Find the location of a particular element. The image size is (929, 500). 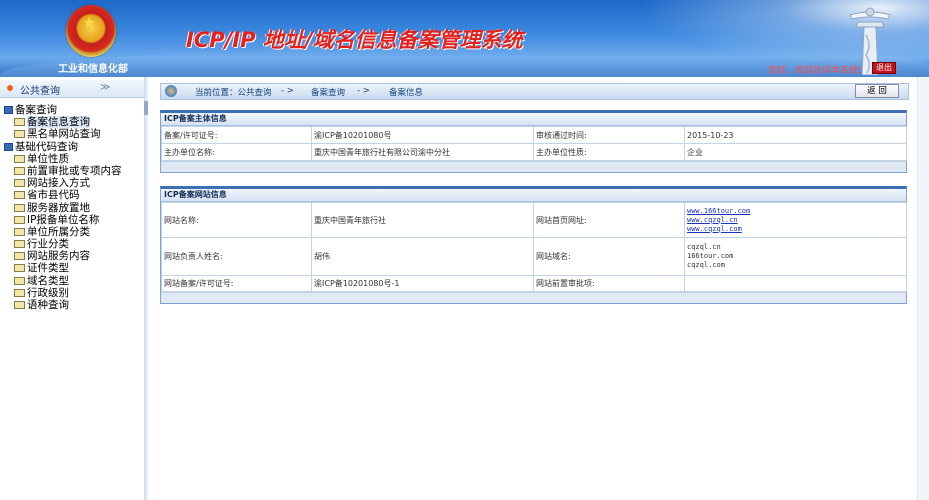

window-edge is located at coordinates (923, 288).